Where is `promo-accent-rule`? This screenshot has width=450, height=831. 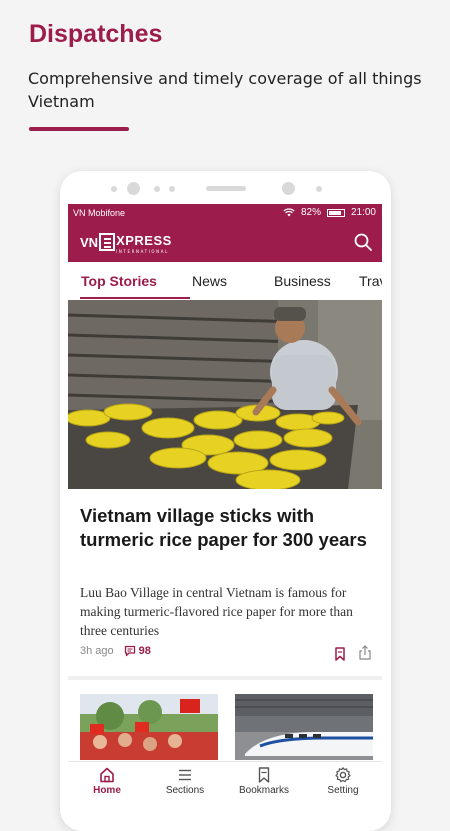 promo-accent-rule is located at coordinates (79, 129).